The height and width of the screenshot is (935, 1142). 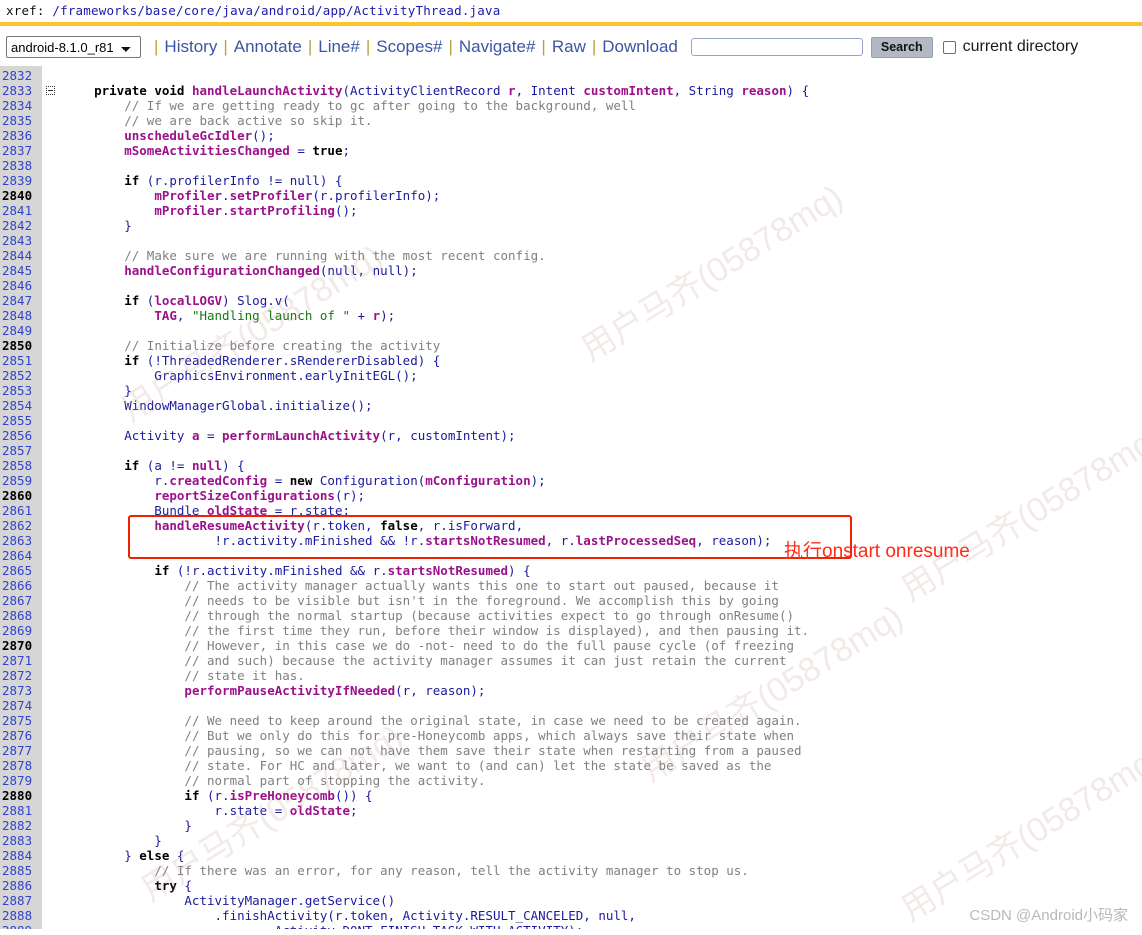 What do you see at coordinates (98, 225) in the screenshot?
I see `code-line: }` at bounding box center [98, 225].